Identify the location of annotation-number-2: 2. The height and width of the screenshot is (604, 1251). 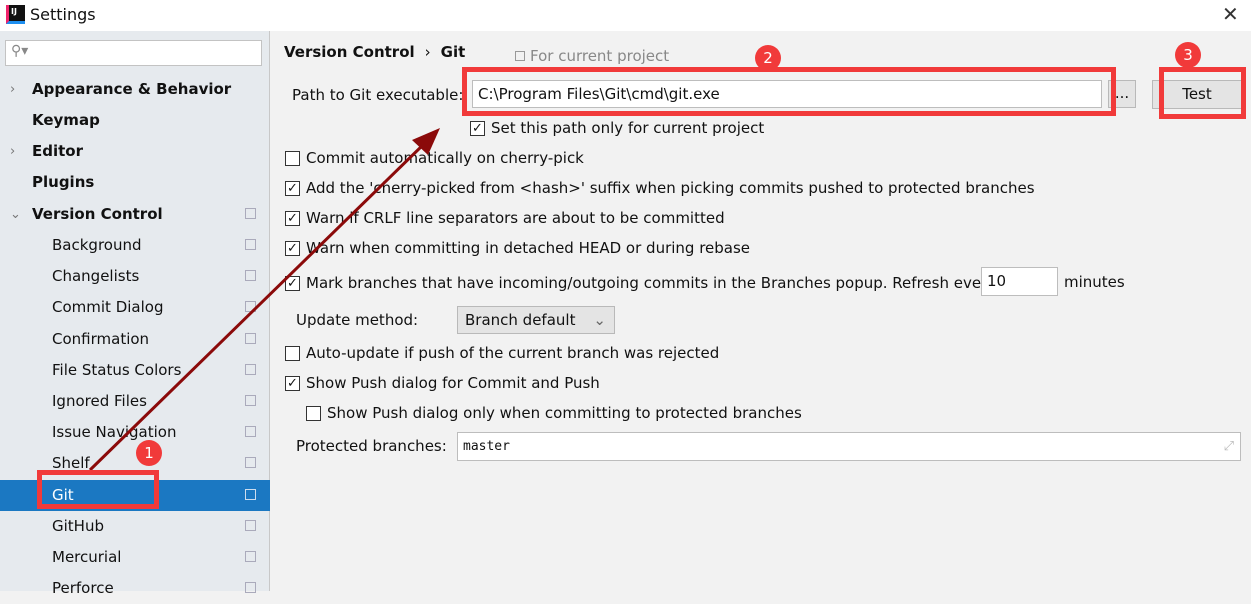
(768, 58).